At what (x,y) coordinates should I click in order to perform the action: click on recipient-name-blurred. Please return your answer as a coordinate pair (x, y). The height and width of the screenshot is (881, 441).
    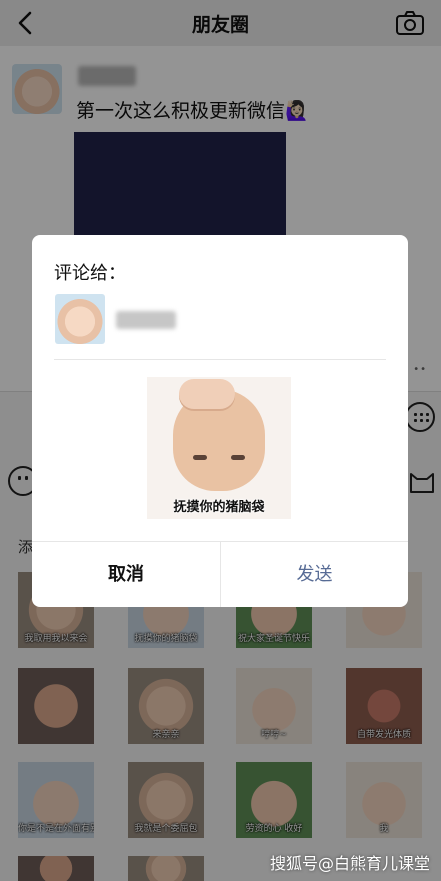
    Looking at the image, I should click on (146, 320).